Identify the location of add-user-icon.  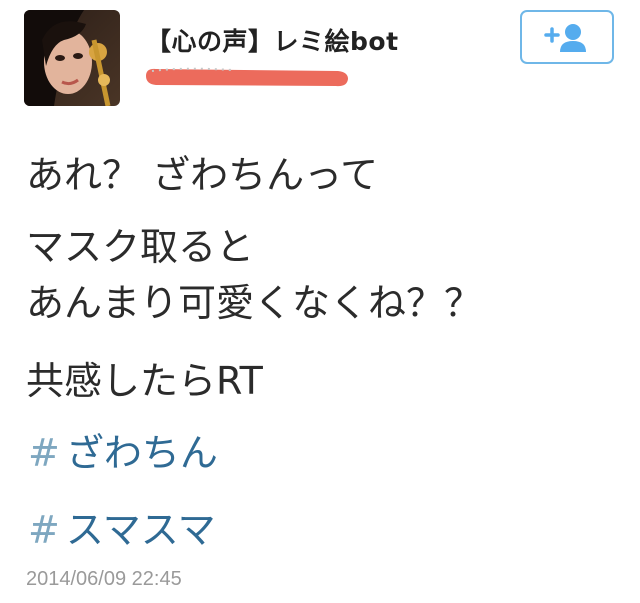
(565, 38).